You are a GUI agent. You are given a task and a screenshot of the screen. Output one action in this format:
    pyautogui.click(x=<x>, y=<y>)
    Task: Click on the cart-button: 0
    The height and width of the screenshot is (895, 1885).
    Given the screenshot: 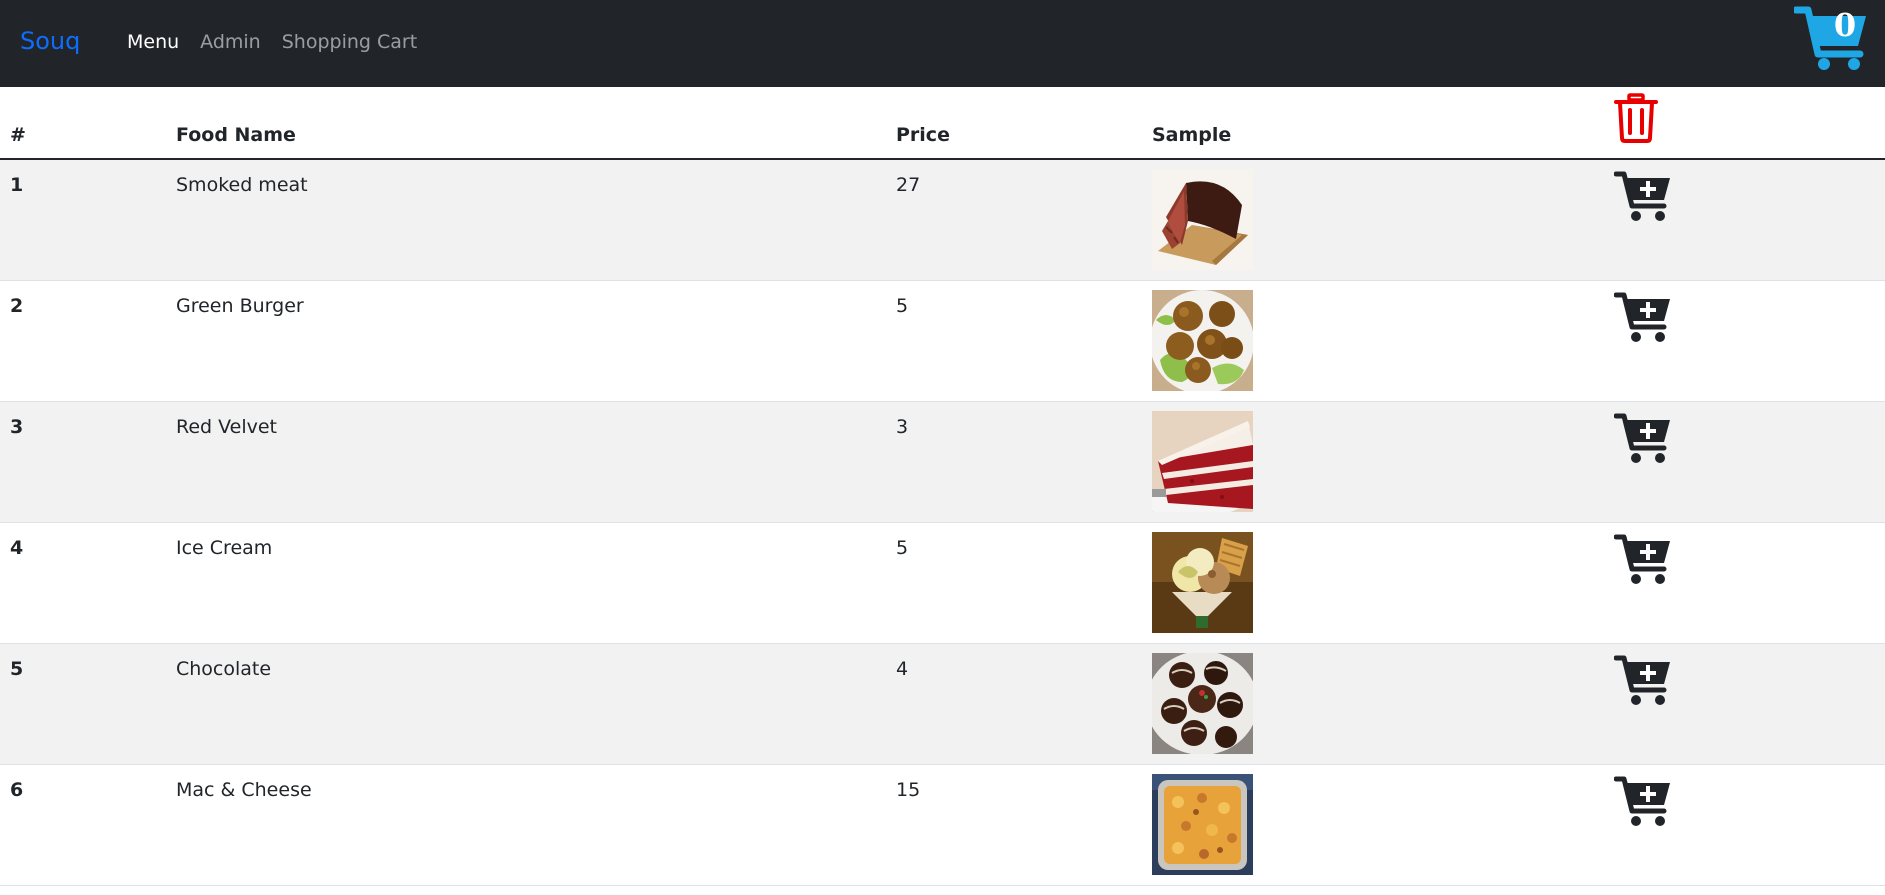 What is the action you would take?
    pyautogui.click(x=1832, y=38)
    